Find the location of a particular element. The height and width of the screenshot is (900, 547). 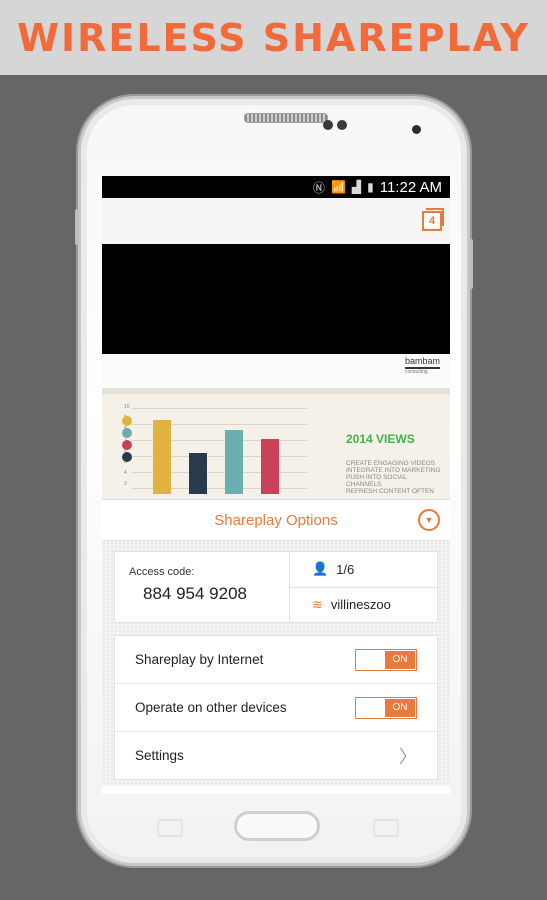

access-code-value: 884 954 9208 is located at coordinates (195, 593).